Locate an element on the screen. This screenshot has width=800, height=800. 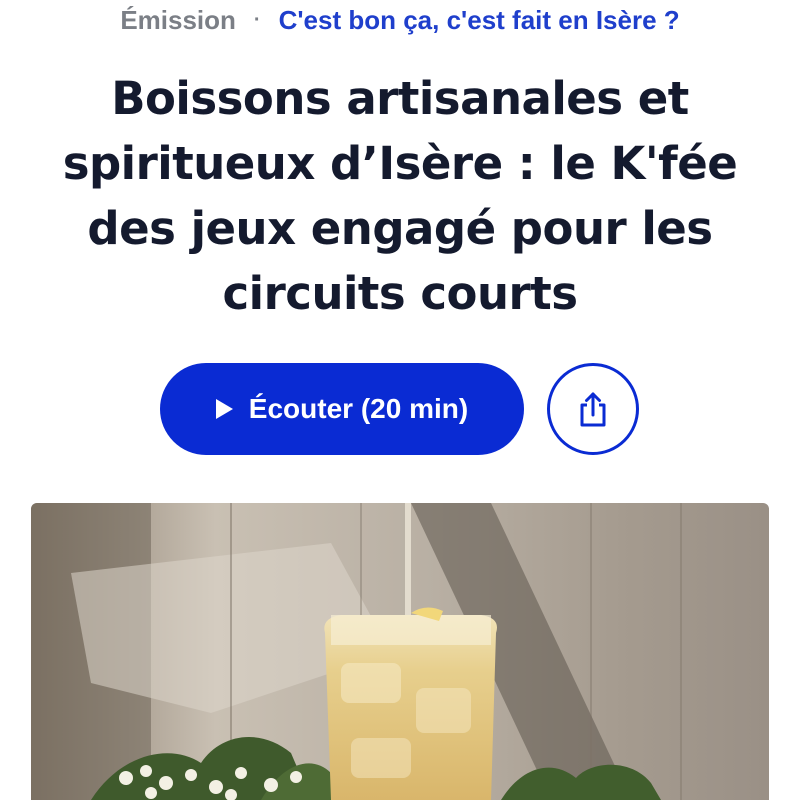
listen-button: Écouter (20 min) is located at coordinates (342, 409).